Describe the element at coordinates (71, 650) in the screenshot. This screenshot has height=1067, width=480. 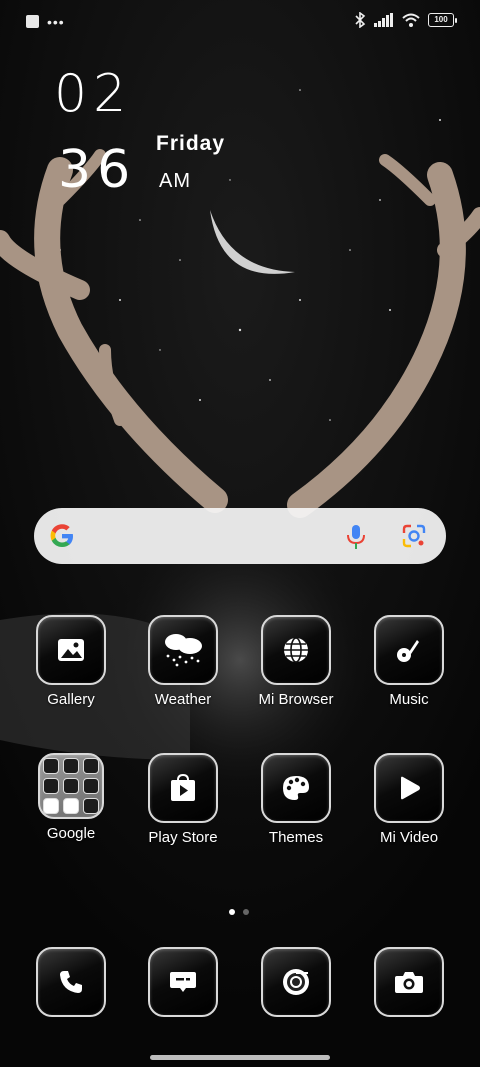
I see `image-icon` at that location.